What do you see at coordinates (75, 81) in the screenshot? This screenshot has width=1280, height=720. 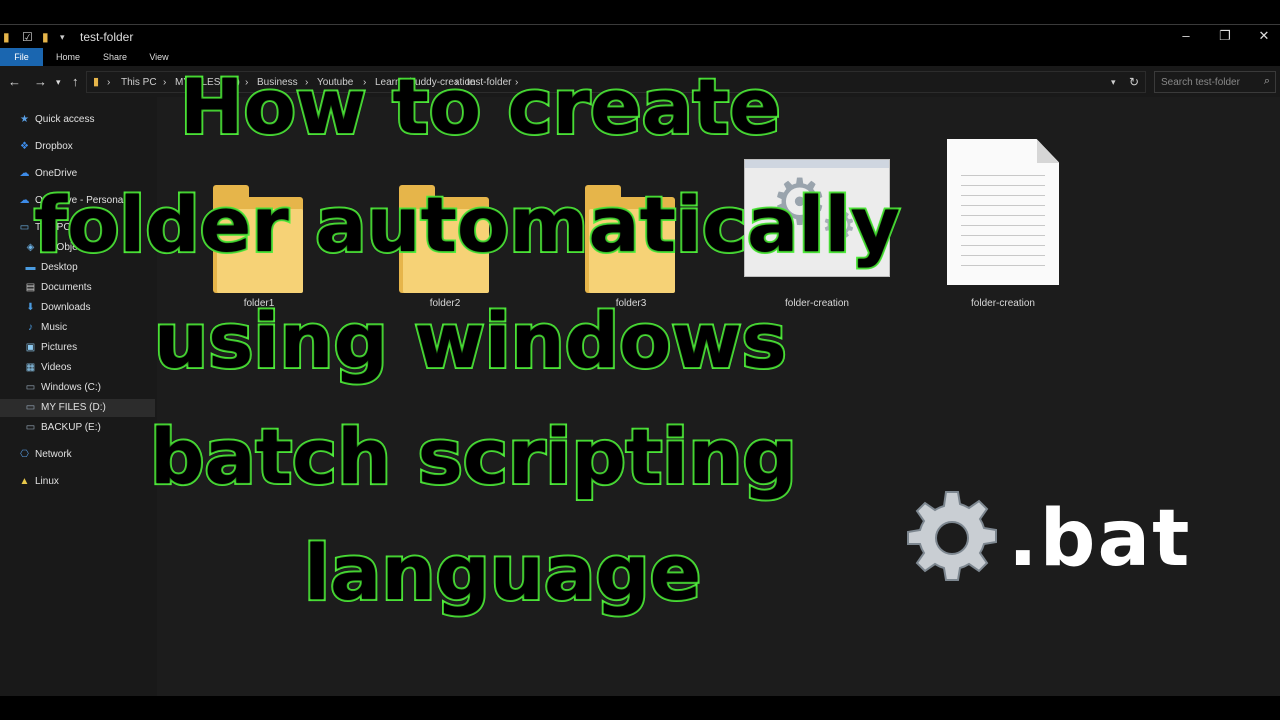 I see `up-icon: ↑` at bounding box center [75, 81].